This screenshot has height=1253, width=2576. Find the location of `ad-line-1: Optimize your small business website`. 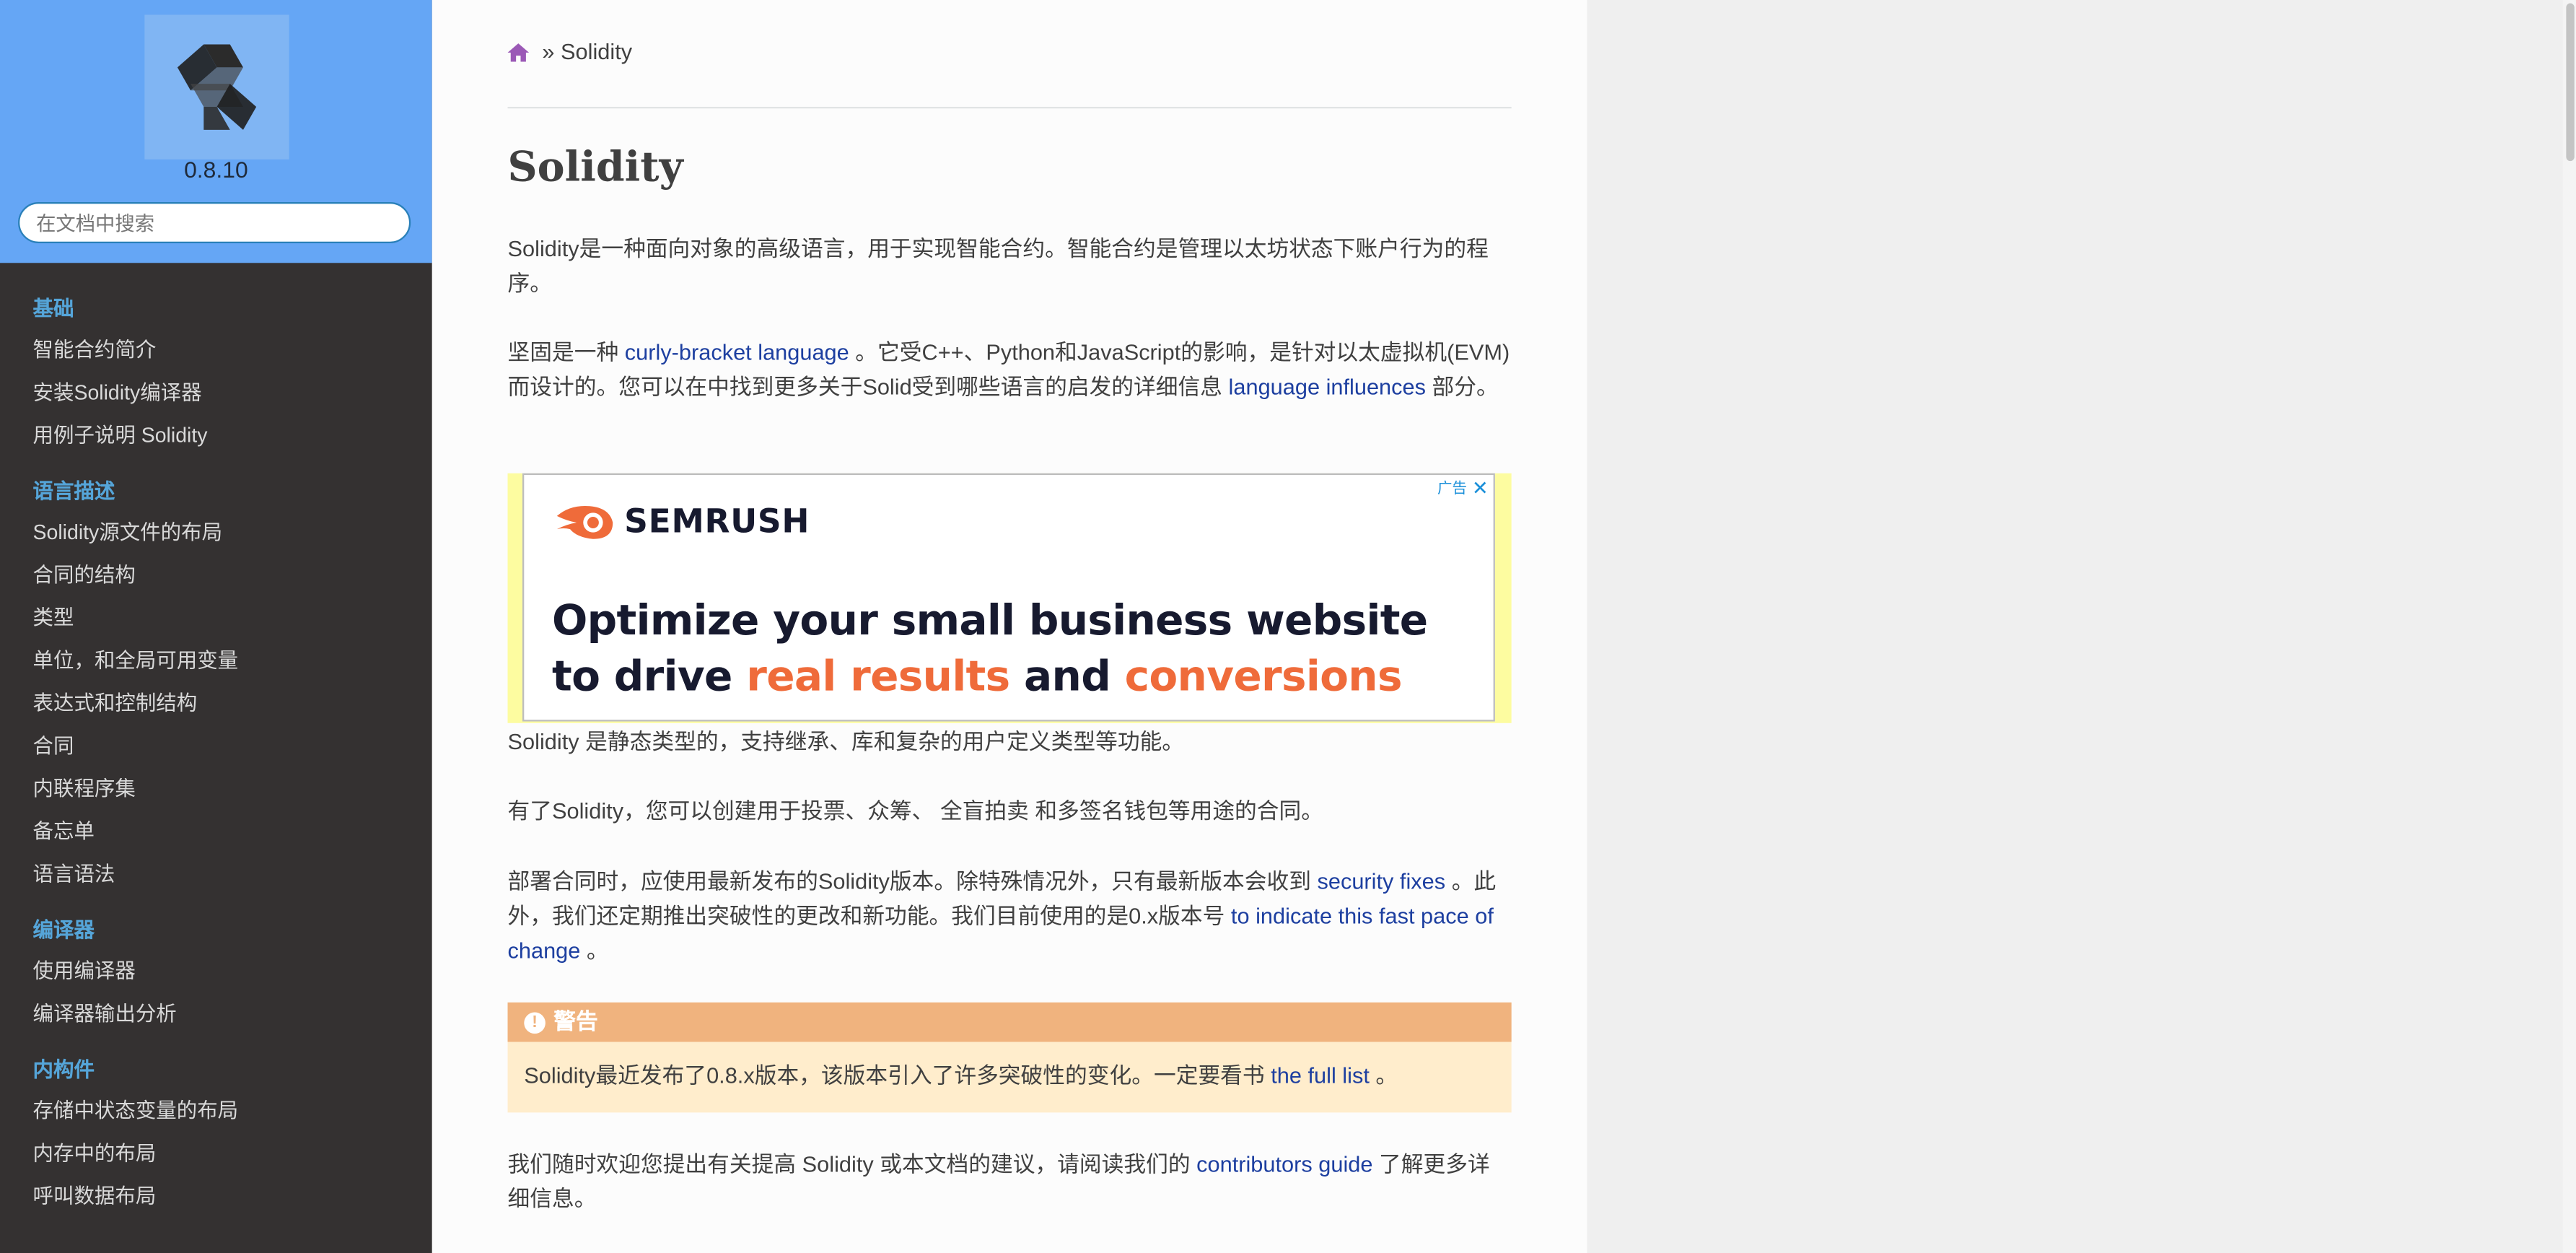

ad-line-1: Optimize your small business website is located at coordinates (990, 621).